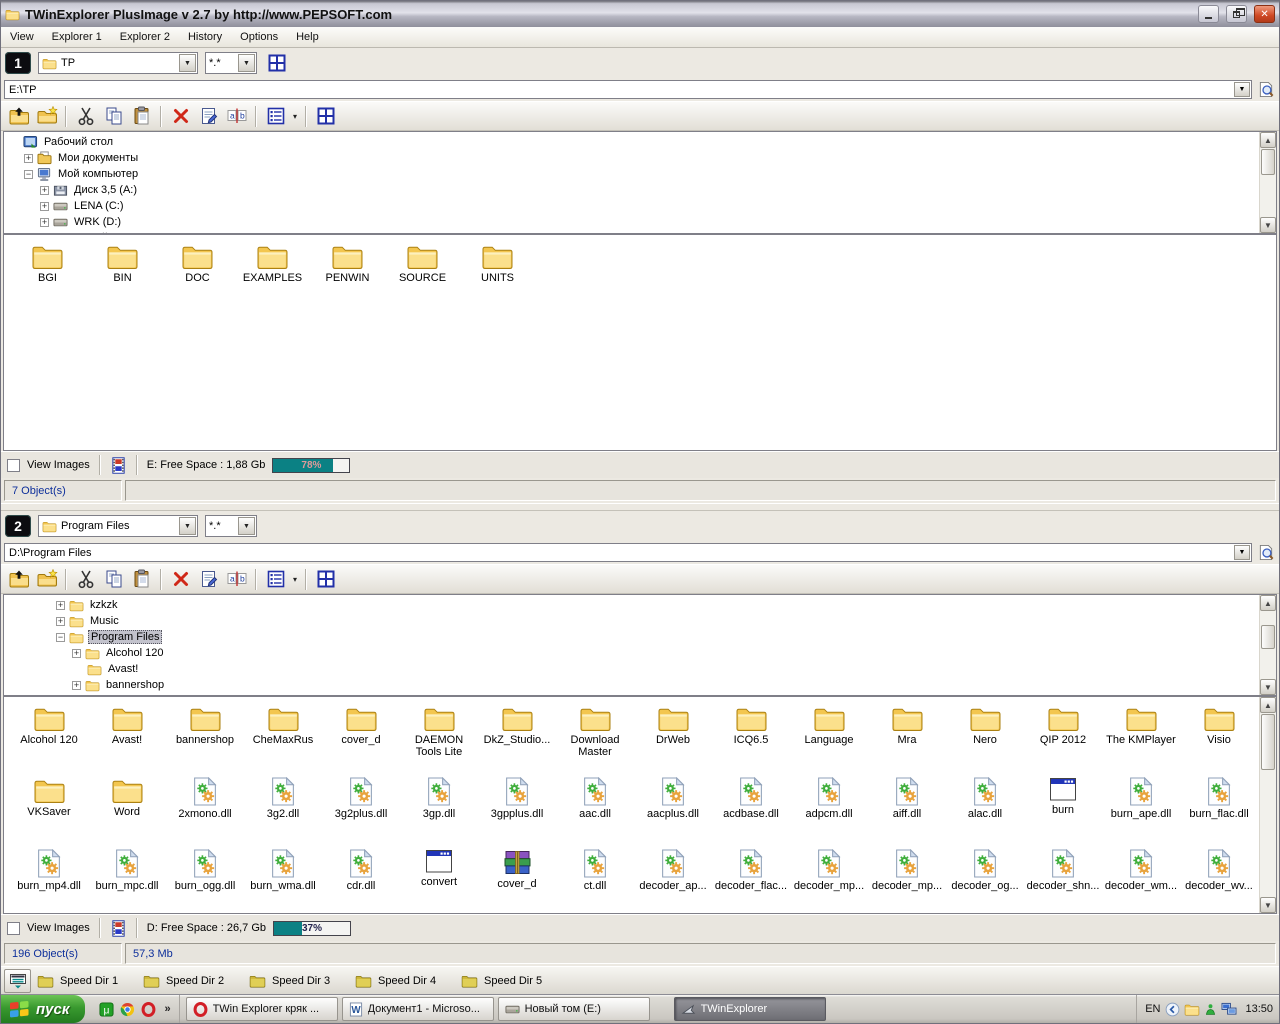 This screenshot has height=1024, width=1280. What do you see at coordinates (122, 263) in the screenshot?
I see `folder-item: BIN` at bounding box center [122, 263].